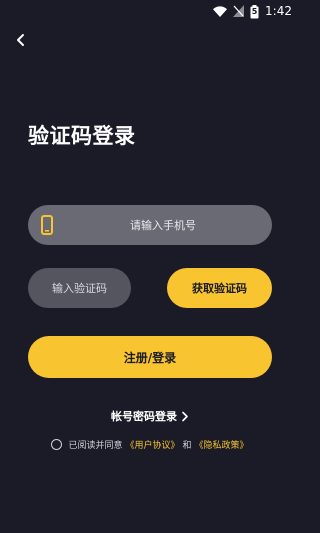  What do you see at coordinates (185, 416) in the screenshot?
I see `chevron-right-icon` at bounding box center [185, 416].